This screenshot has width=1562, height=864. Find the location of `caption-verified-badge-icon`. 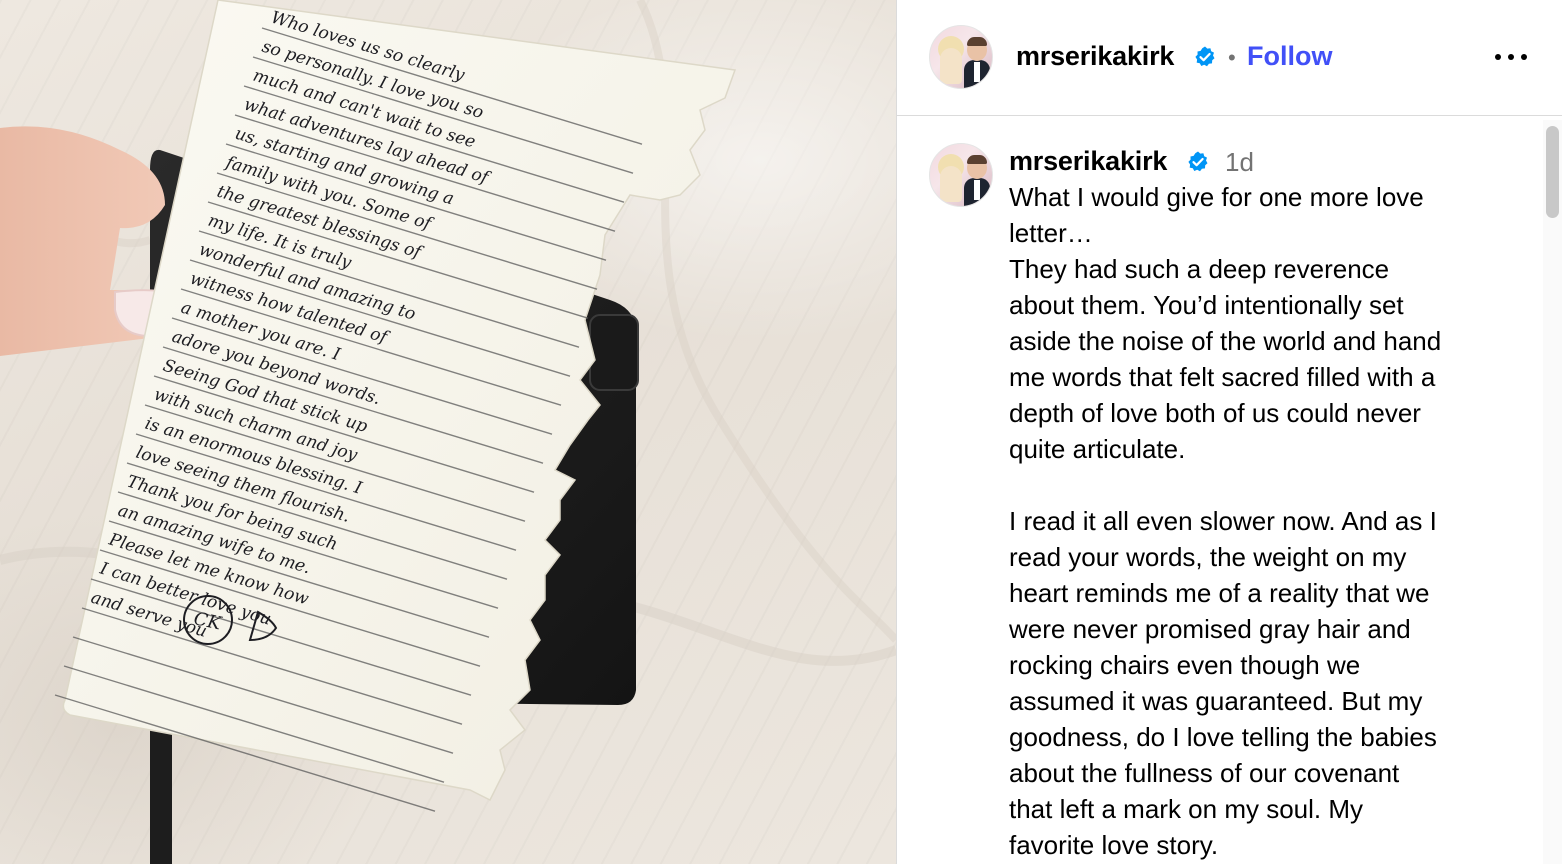

caption-verified-badge-icon is located at coordinates (1198, 161).